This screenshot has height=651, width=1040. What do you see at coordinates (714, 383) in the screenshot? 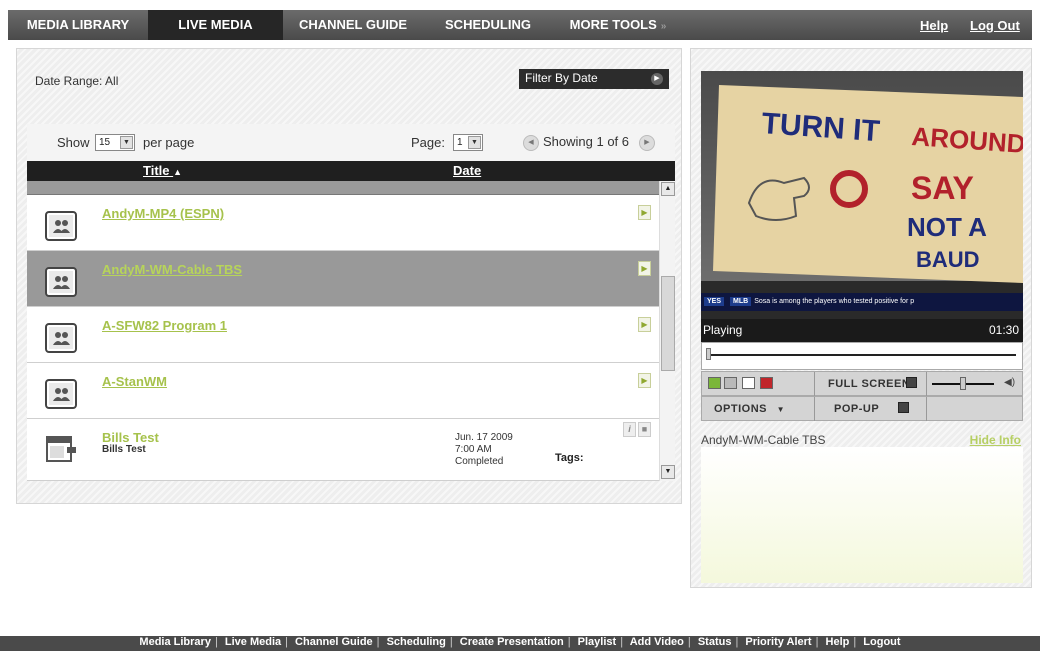
I see `play-icon` at bounding box center [714, 383].